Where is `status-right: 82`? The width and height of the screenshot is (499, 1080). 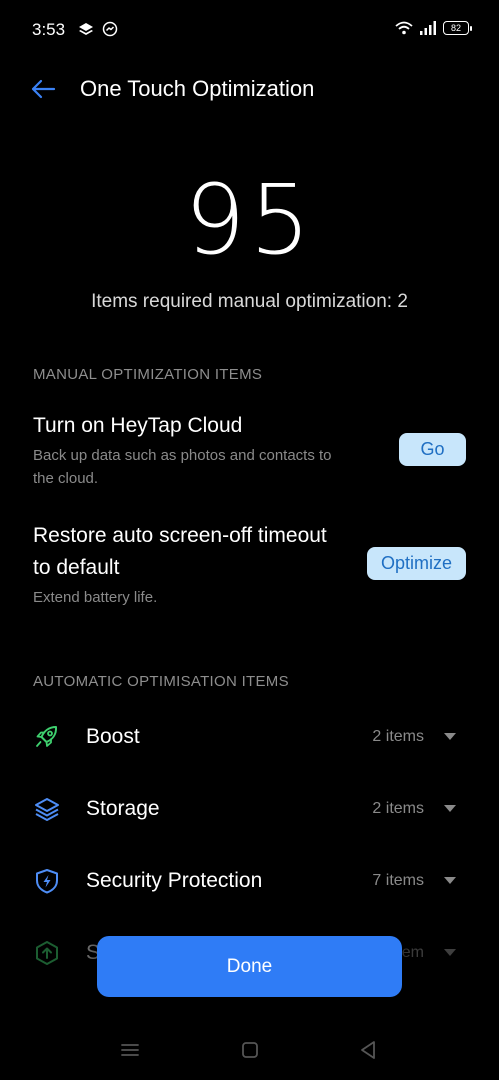 status-right: 82 is located at coordinates (433, 28).